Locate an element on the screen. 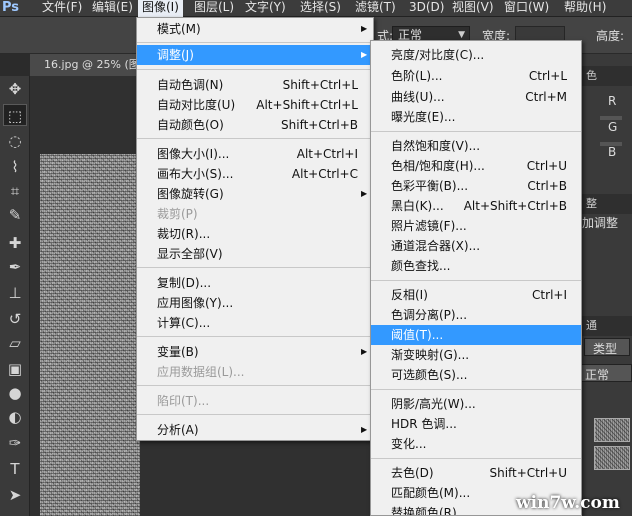 This screenshot has height=516, width=632. dodge-icon: ◐ is located at coordinates (15, 417).